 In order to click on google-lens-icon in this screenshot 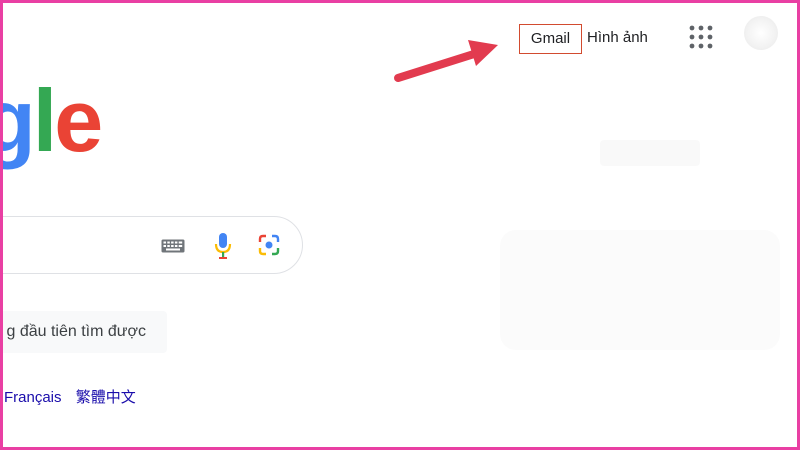, I will do `click(269, 245)`.